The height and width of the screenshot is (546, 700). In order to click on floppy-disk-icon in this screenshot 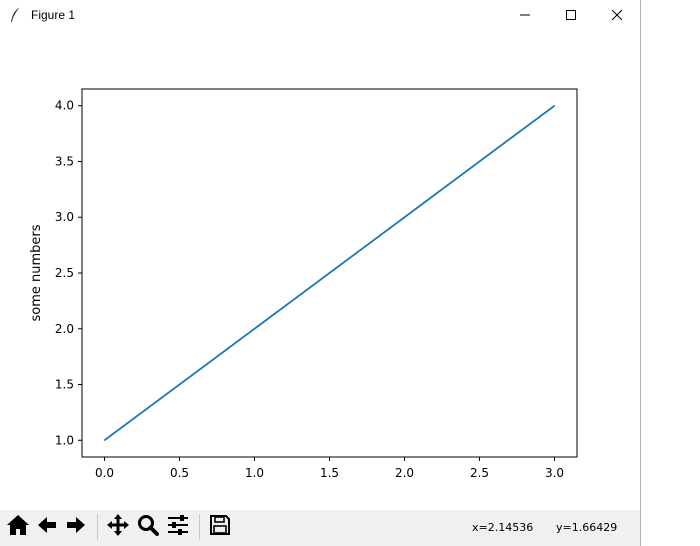, I will do `click(220, 527)`.